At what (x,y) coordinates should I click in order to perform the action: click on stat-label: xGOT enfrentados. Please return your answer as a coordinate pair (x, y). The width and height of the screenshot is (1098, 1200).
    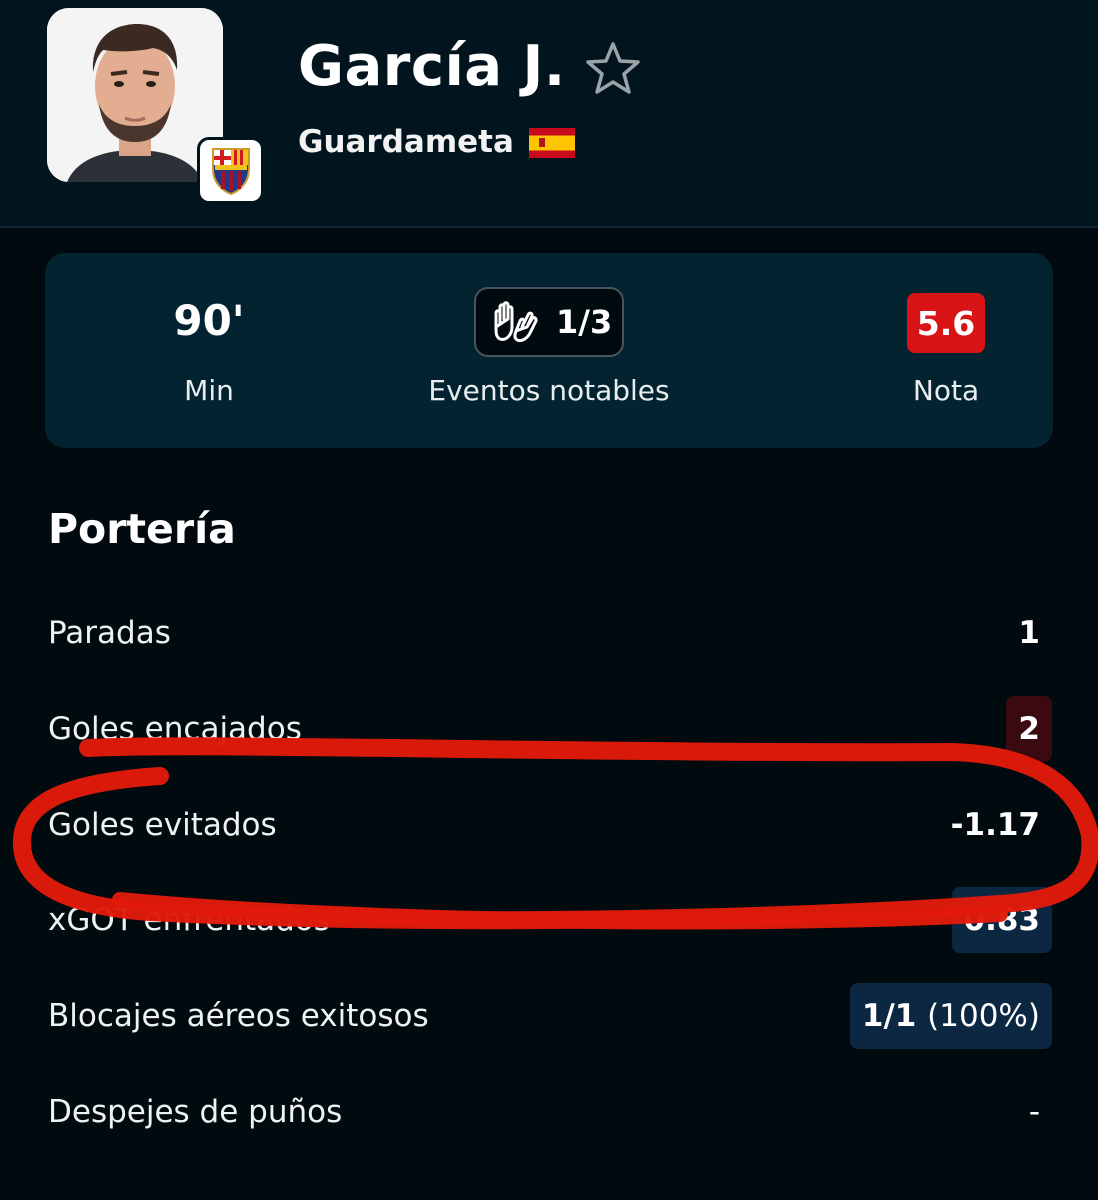
    Looking at the image, I should click on (189, 920).